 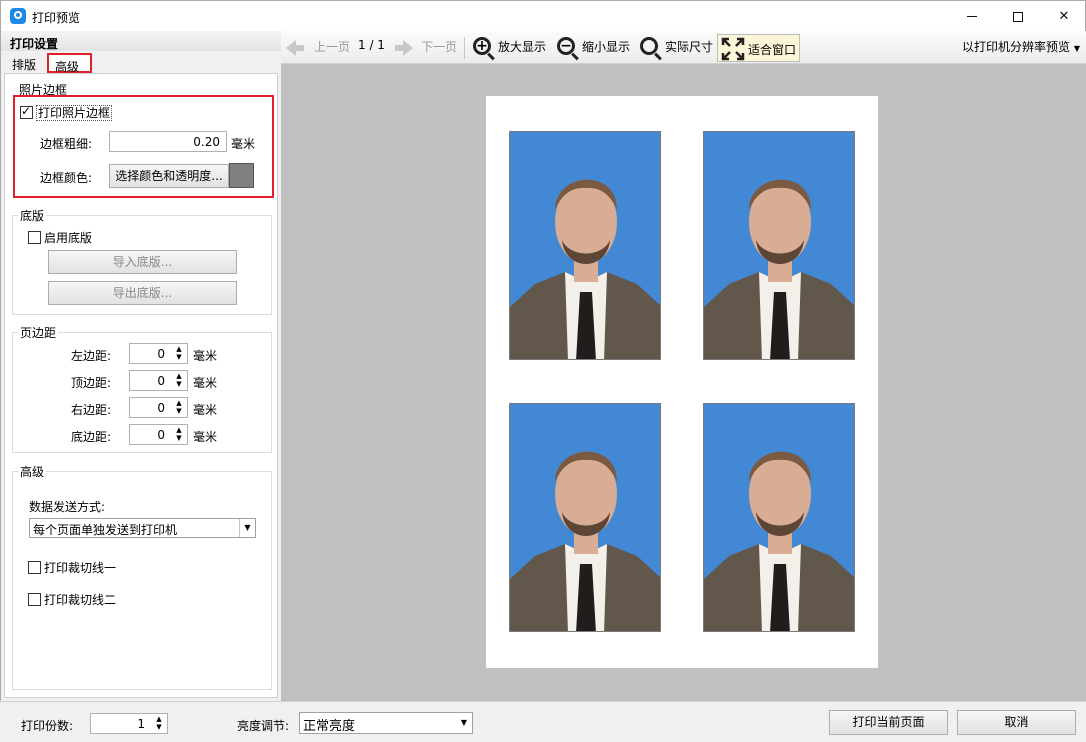 I want to click on margin-bottom-unit: 毫米, so click(x=205, y=437).